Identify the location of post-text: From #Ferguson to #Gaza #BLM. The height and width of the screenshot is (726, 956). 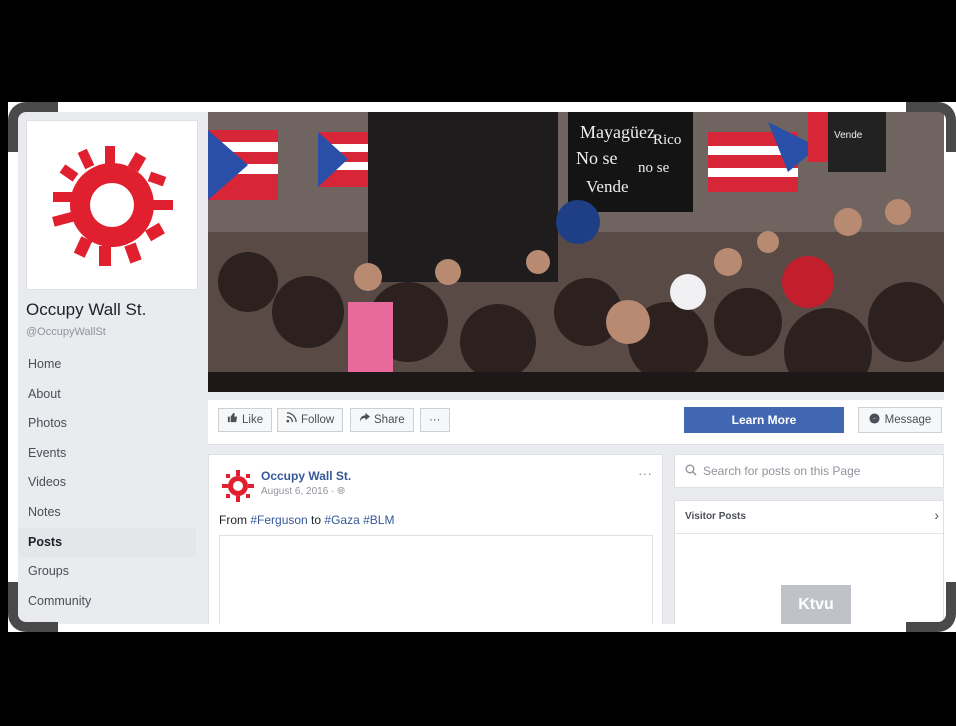
(307, 520).